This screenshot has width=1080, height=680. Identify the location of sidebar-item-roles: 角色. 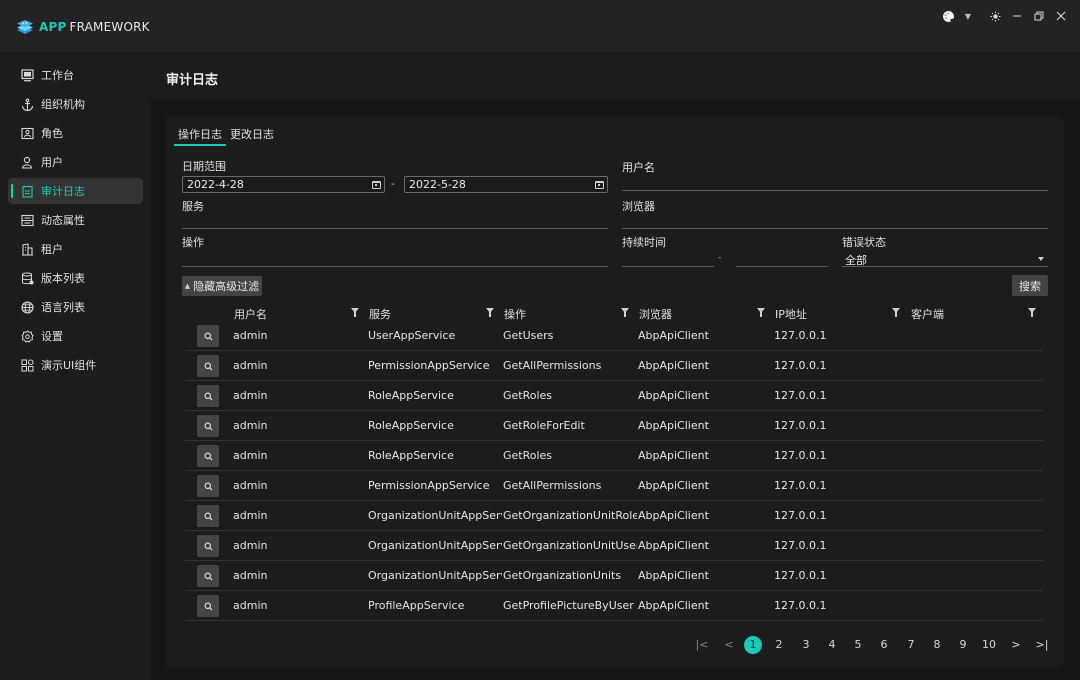
(75, 133).